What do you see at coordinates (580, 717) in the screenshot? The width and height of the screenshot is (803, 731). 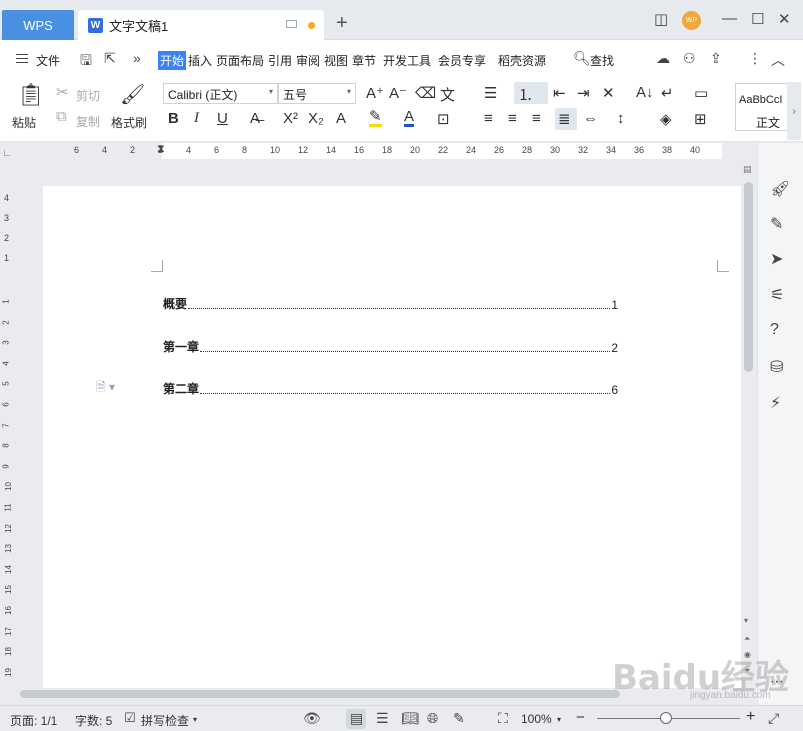 I see `zoom-out-icon: −` at bounding box center [580, 717].